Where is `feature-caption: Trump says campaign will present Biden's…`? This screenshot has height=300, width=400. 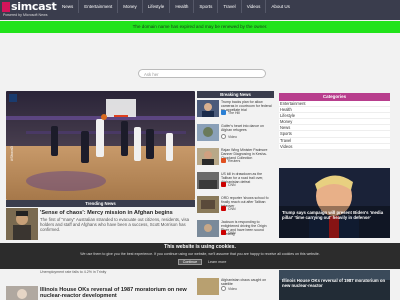 feature-caption: Trump says campaign will present Biden's… is located at coordinates (335, 215).